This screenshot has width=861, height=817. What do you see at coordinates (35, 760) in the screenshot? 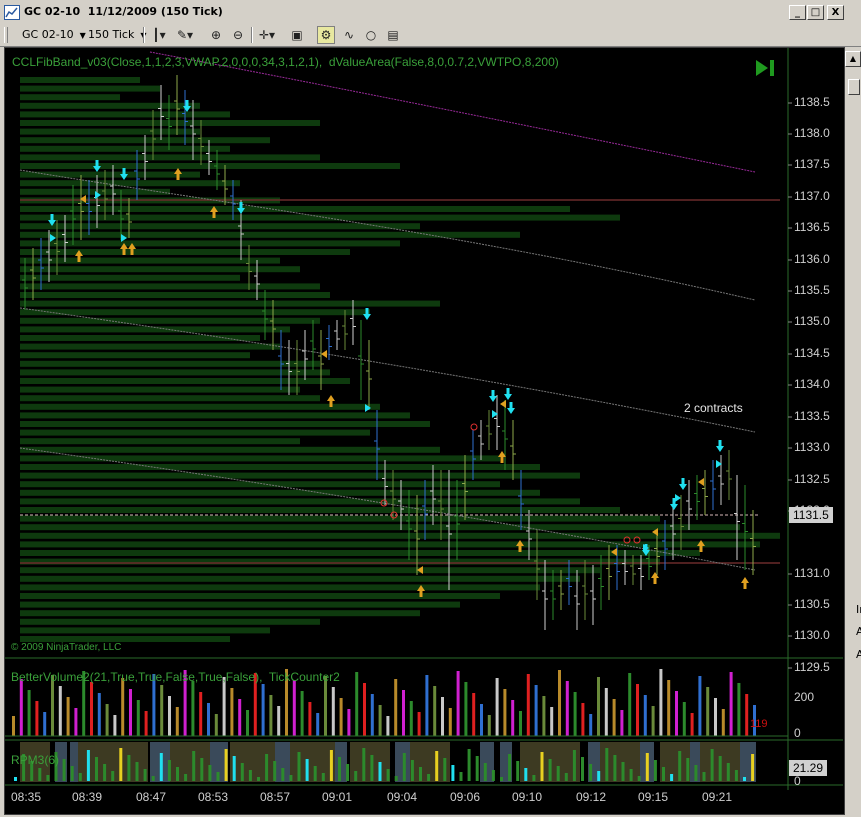
I see `rpm-indicator-label: RPM3(6)` at bounding box center [35, 760].